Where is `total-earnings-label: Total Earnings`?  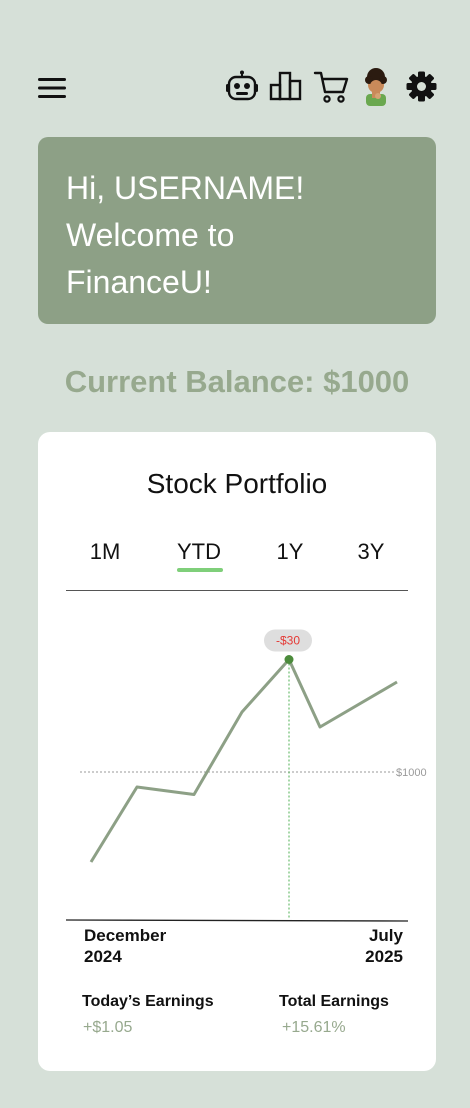 total-earnings-label: Total Earnings is located at coordinates (334, 1001).